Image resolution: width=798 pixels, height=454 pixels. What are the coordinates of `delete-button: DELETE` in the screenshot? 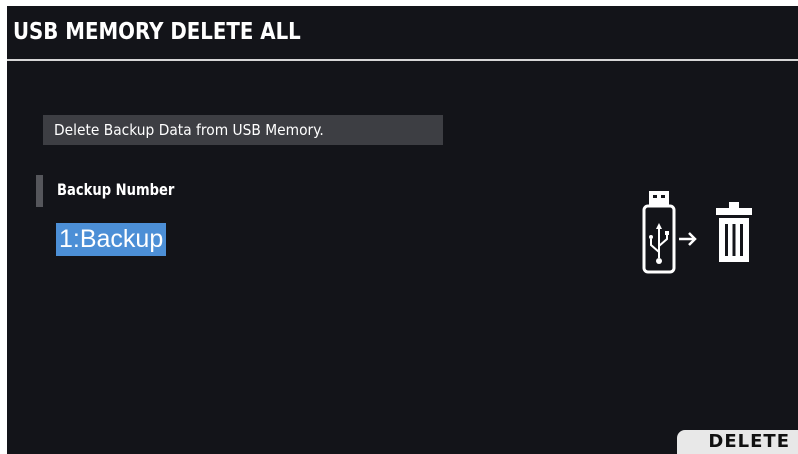 It's located at (737, 442).